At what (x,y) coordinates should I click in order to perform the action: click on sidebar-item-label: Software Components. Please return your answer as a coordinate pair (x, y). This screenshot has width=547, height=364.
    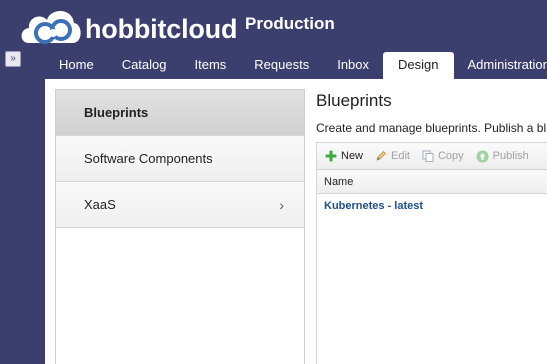
    Looking at the image, I should click on (148, 158).